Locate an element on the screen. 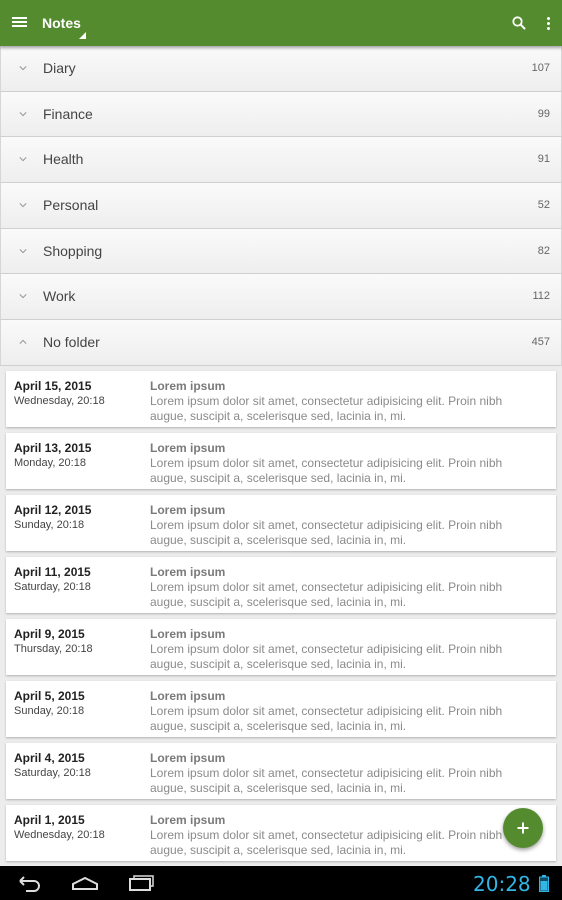 The width and height of the screenshot is (562, 900). battery-icon is located at coordinates (544, 883).